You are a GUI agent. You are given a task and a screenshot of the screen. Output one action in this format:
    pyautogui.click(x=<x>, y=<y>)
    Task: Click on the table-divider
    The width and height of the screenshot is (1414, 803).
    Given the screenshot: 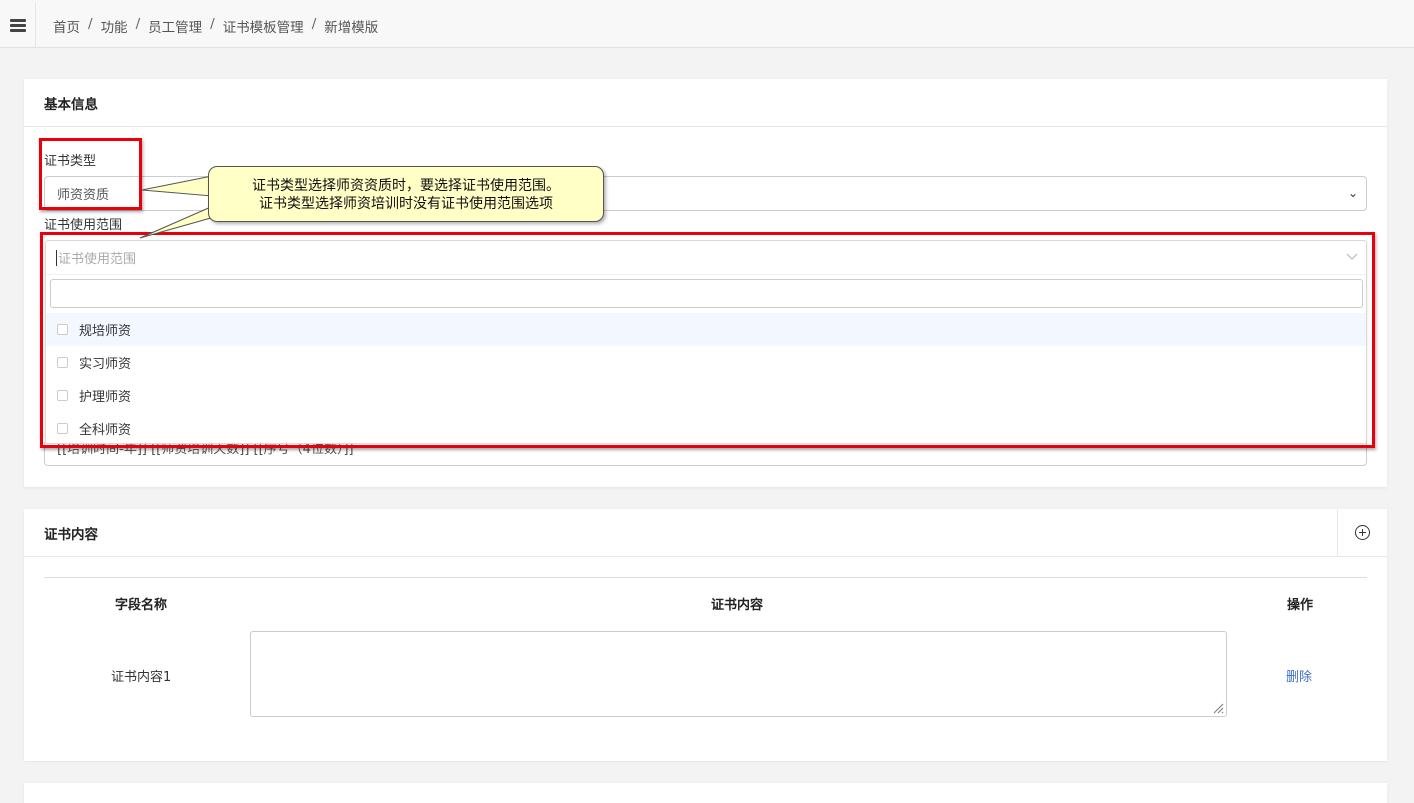 What is the action you would take?
    pyautogui.click(x=705, y=577)
    